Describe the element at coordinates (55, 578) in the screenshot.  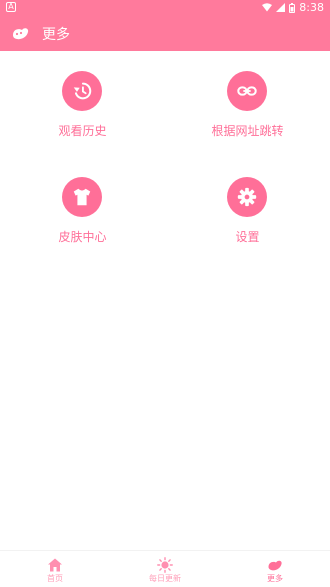
I see `nav-home-label: 首页` at that location.